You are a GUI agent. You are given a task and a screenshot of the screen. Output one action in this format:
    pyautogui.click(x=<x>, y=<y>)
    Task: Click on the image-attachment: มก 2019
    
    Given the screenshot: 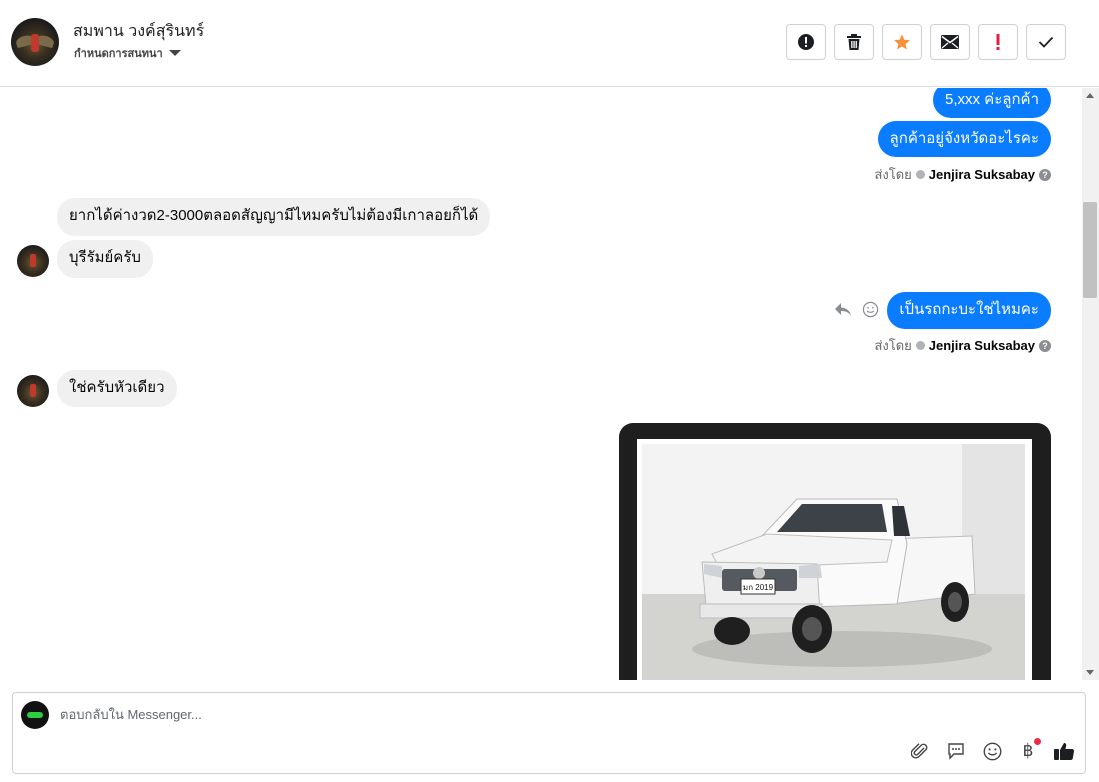 What is the action you would take?
    pyautogui.click(x=835, y=551)
    